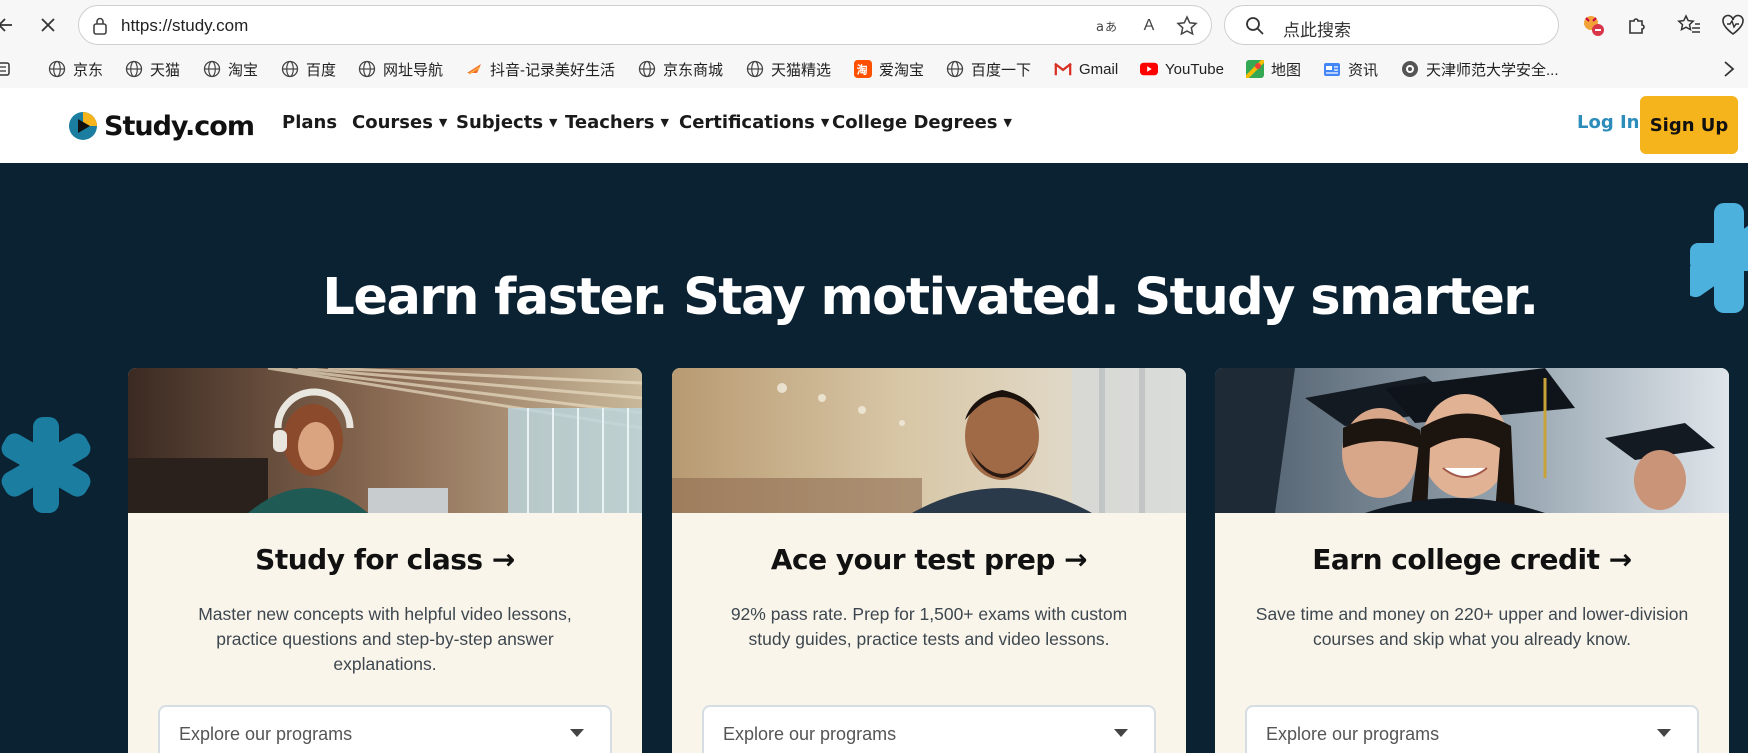  What do you see at coordinates (474, 69) in the screenshot?
I see `douyin-icon` at bounding box center [474, 69].